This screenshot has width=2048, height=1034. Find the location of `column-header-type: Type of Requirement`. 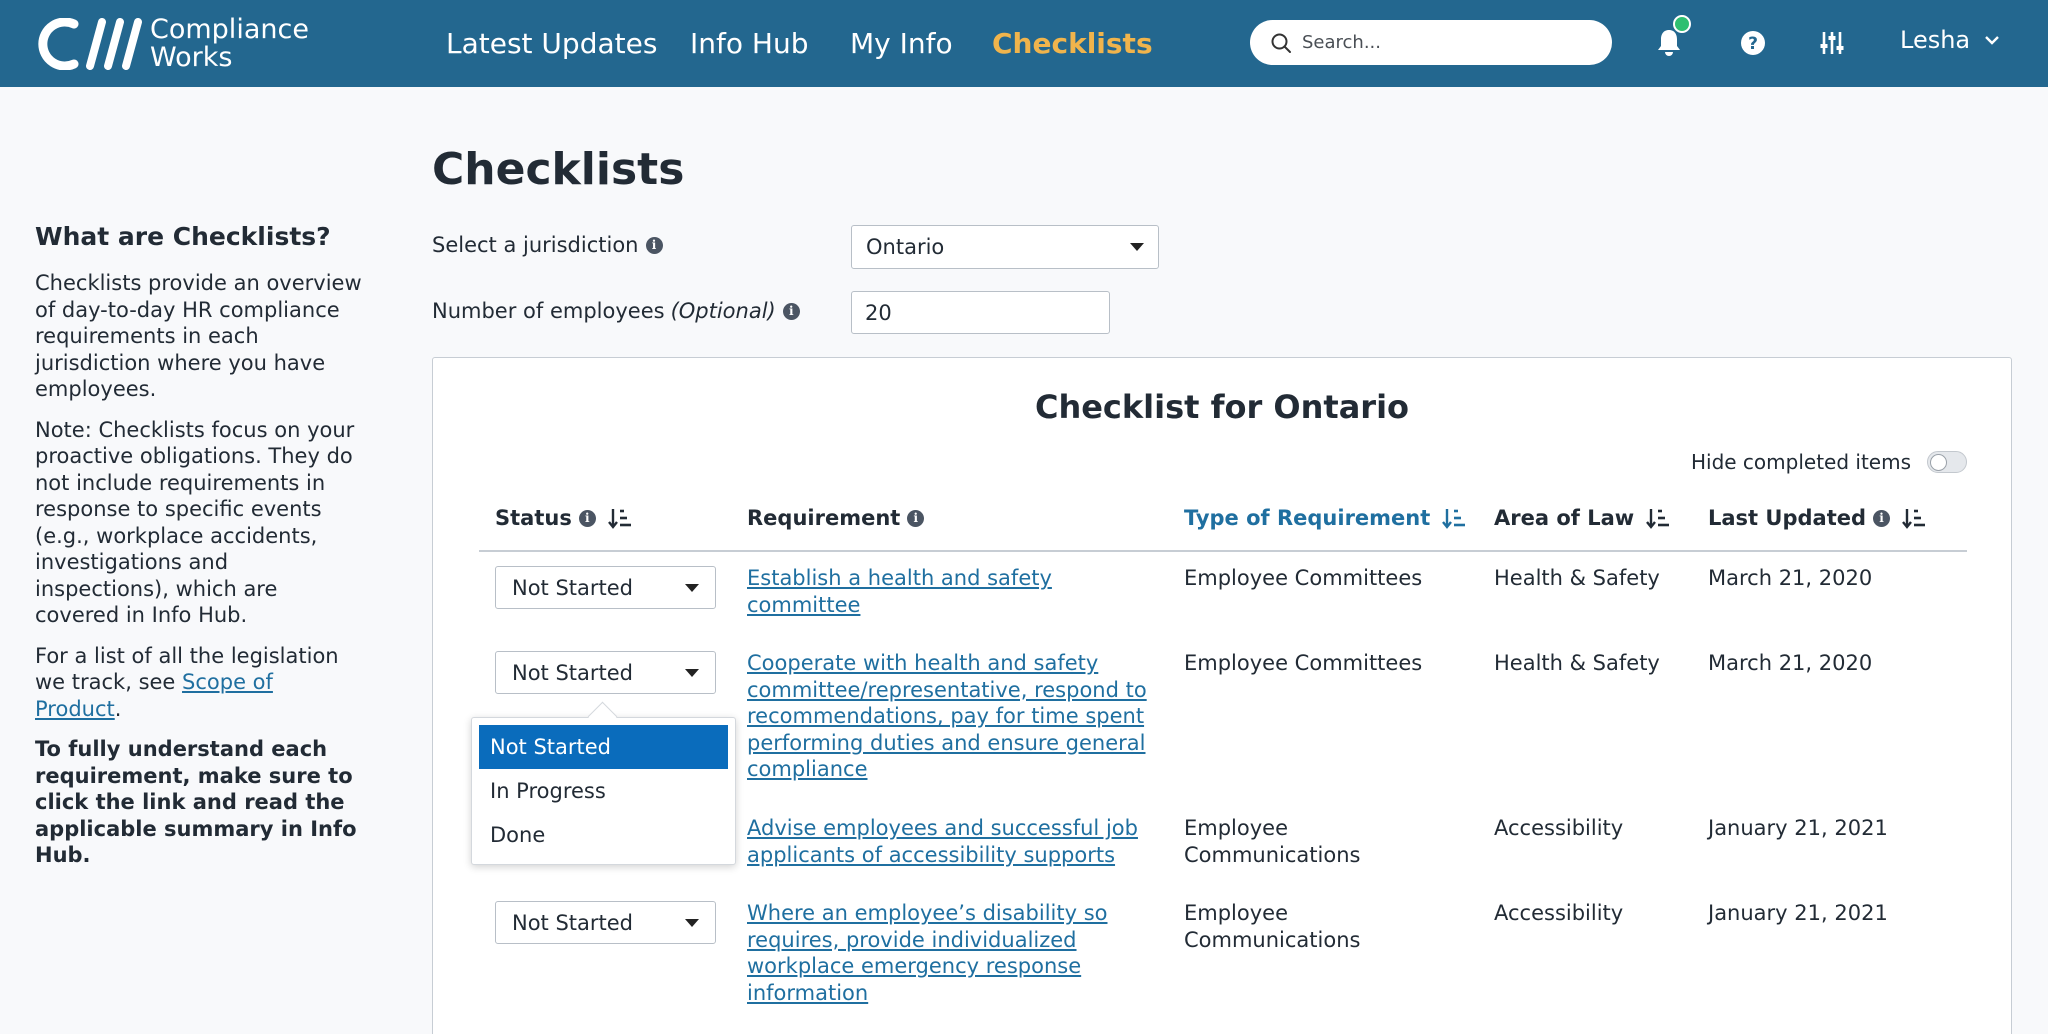

column-header-type: Type of Requirement is located at coordinates (1325, 518).